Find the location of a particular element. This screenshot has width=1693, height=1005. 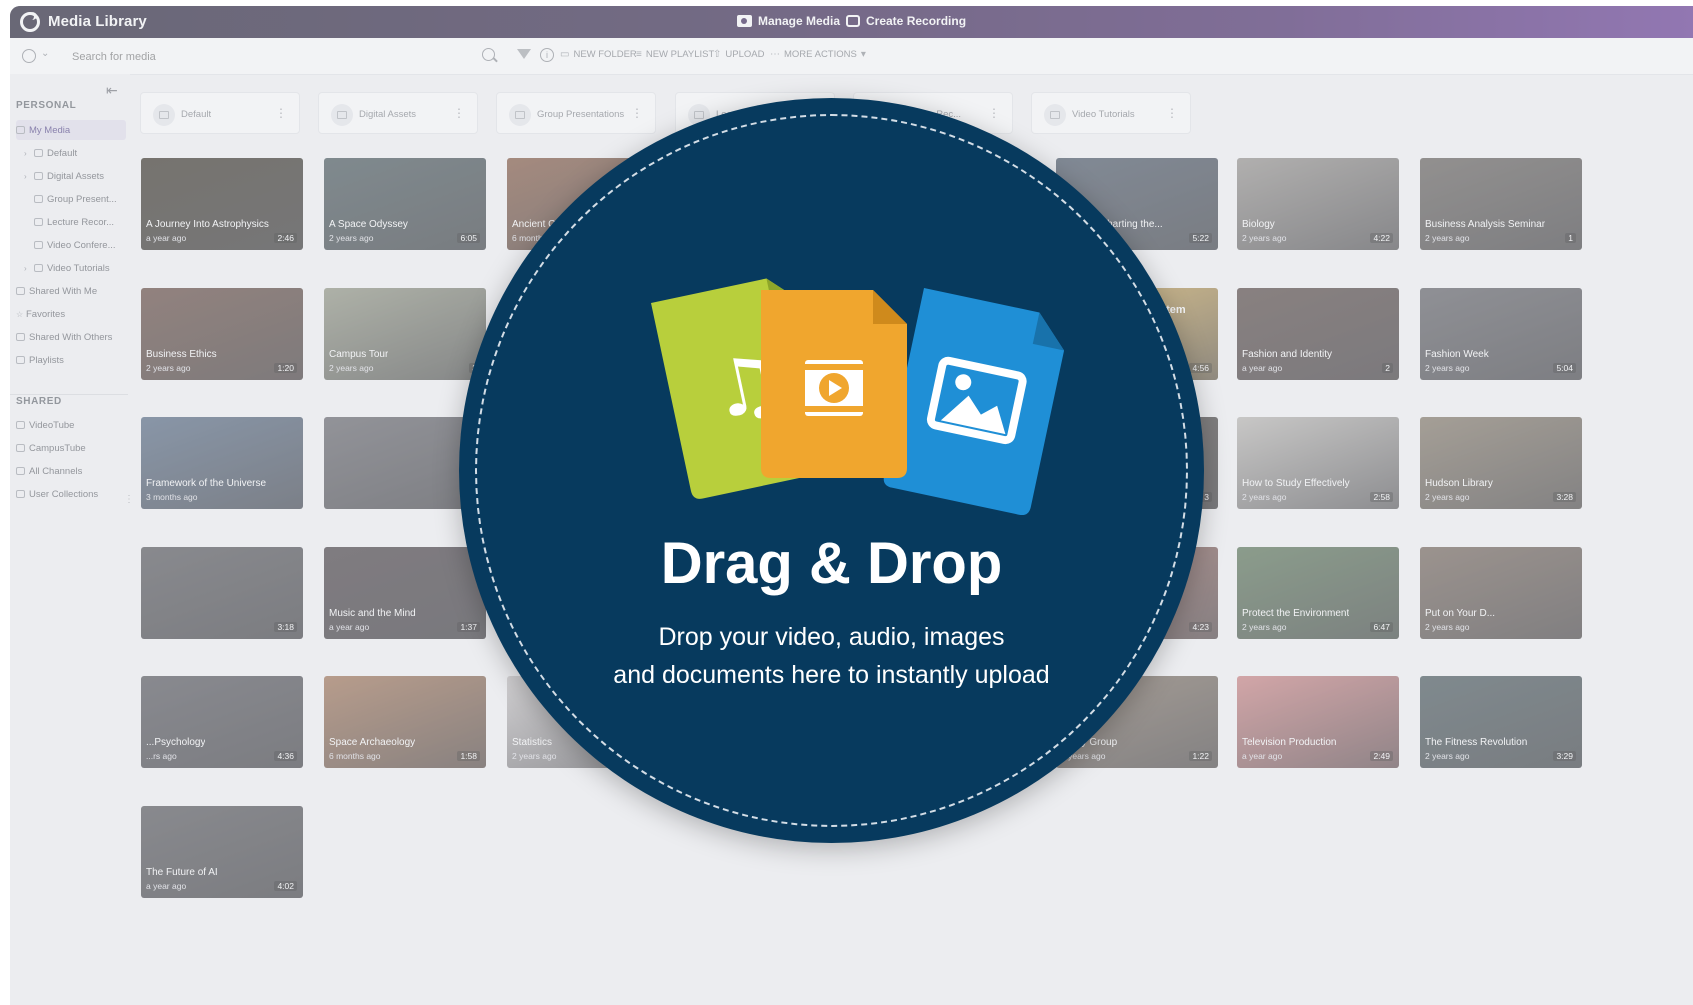

manage-media-button: Manage Media is located at coordinates (788, 21).